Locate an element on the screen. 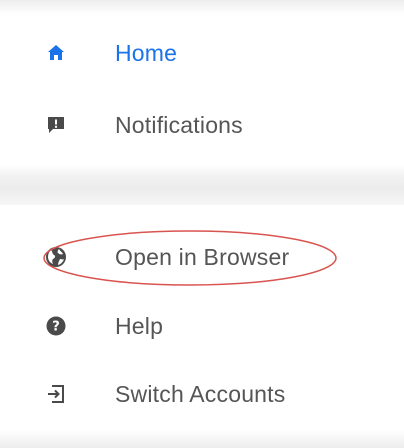 The height and width of the screenshot is (448, 404). notifications-icon is located at coordinates (56, 125).